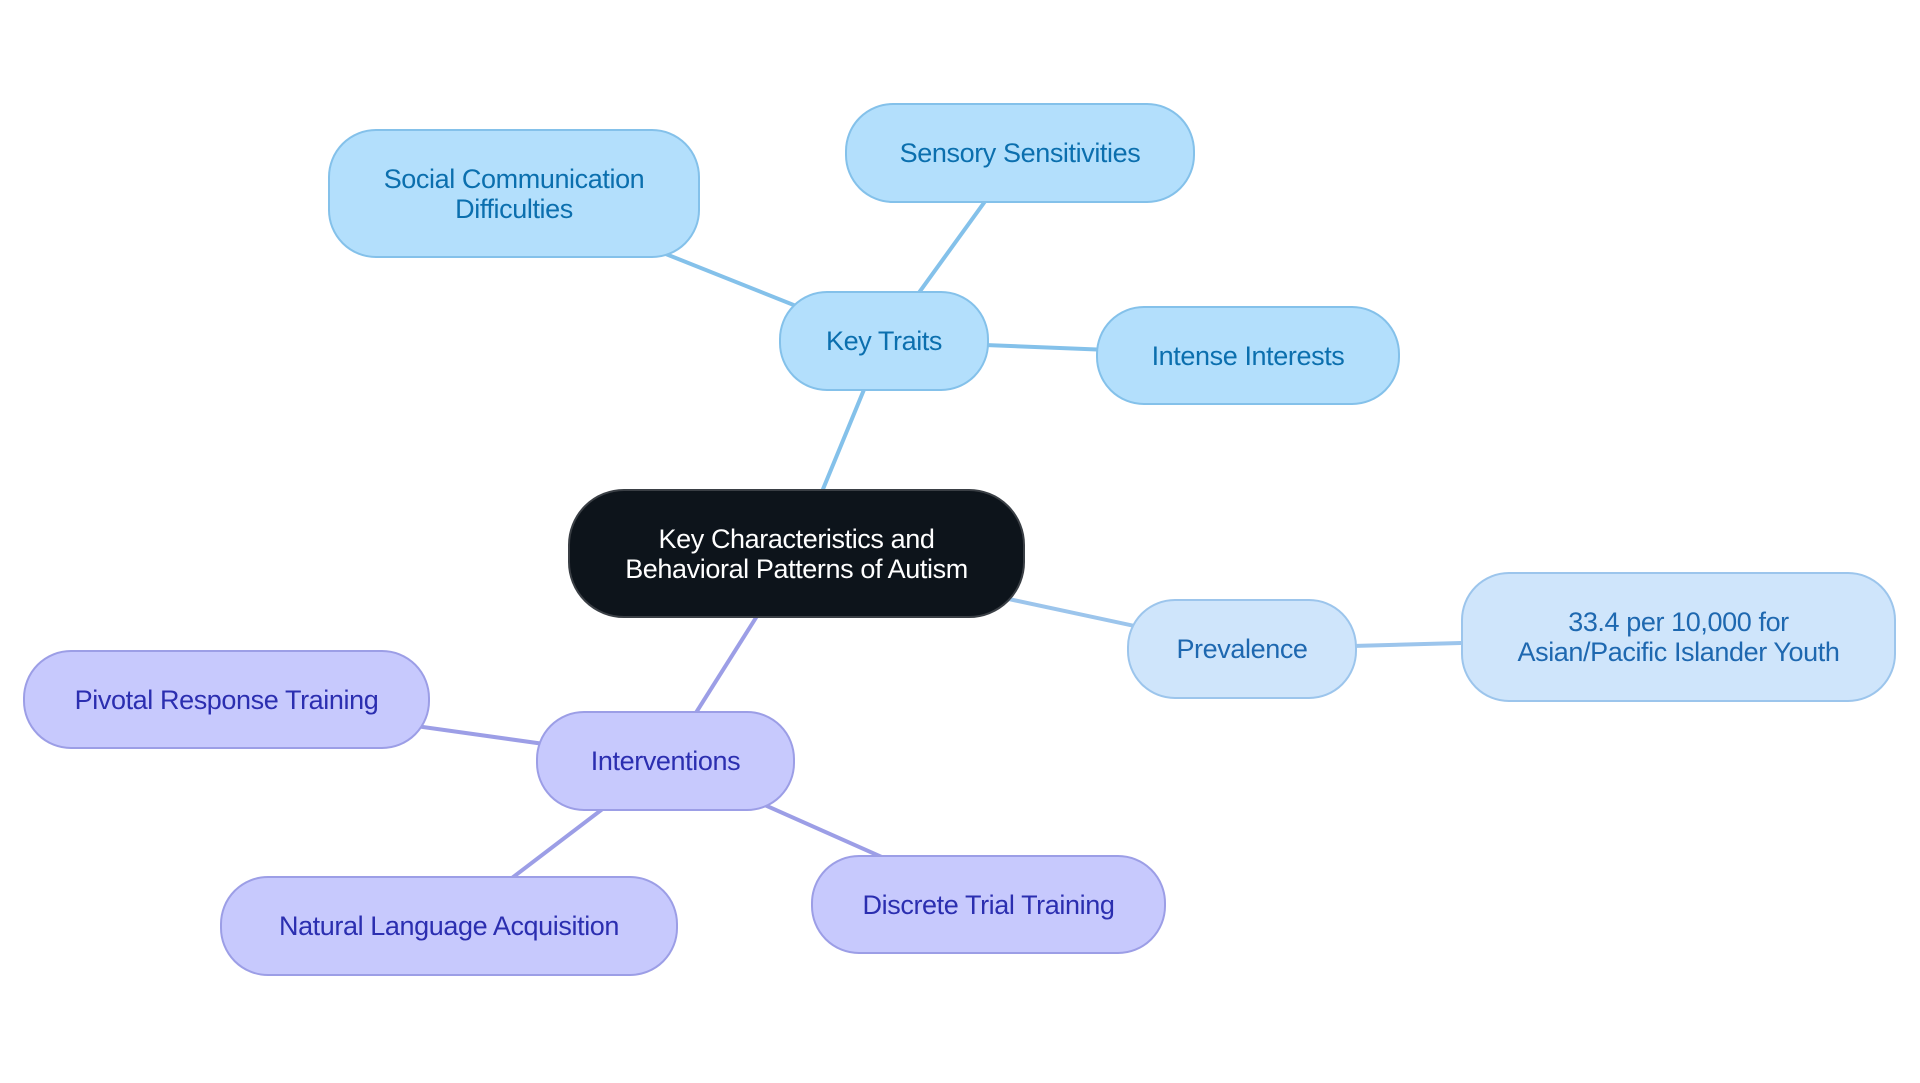  I want to click on branch-node-label: Key Traits, so click(884, 341).